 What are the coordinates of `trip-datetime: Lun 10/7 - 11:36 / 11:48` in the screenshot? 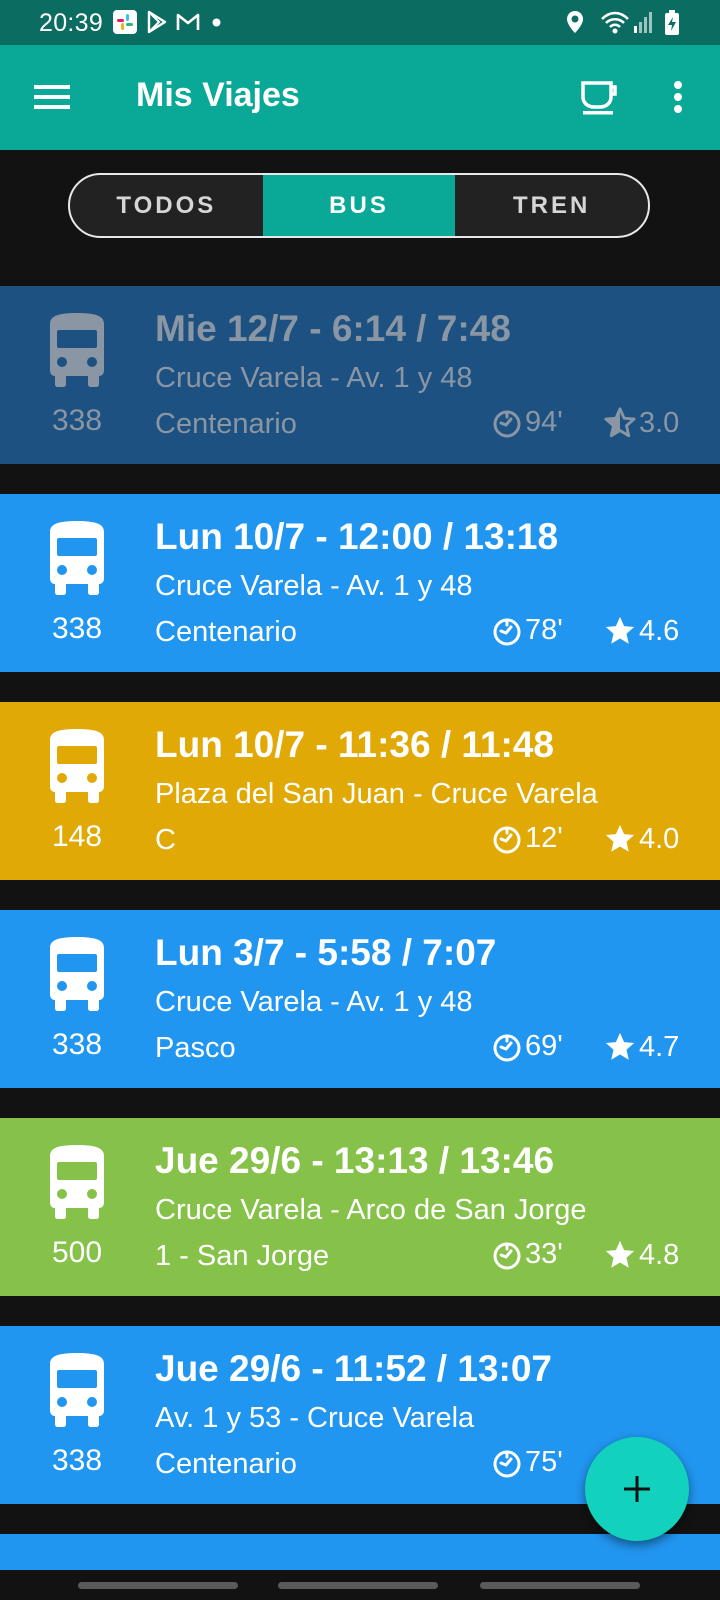 It's located at (354, 744).